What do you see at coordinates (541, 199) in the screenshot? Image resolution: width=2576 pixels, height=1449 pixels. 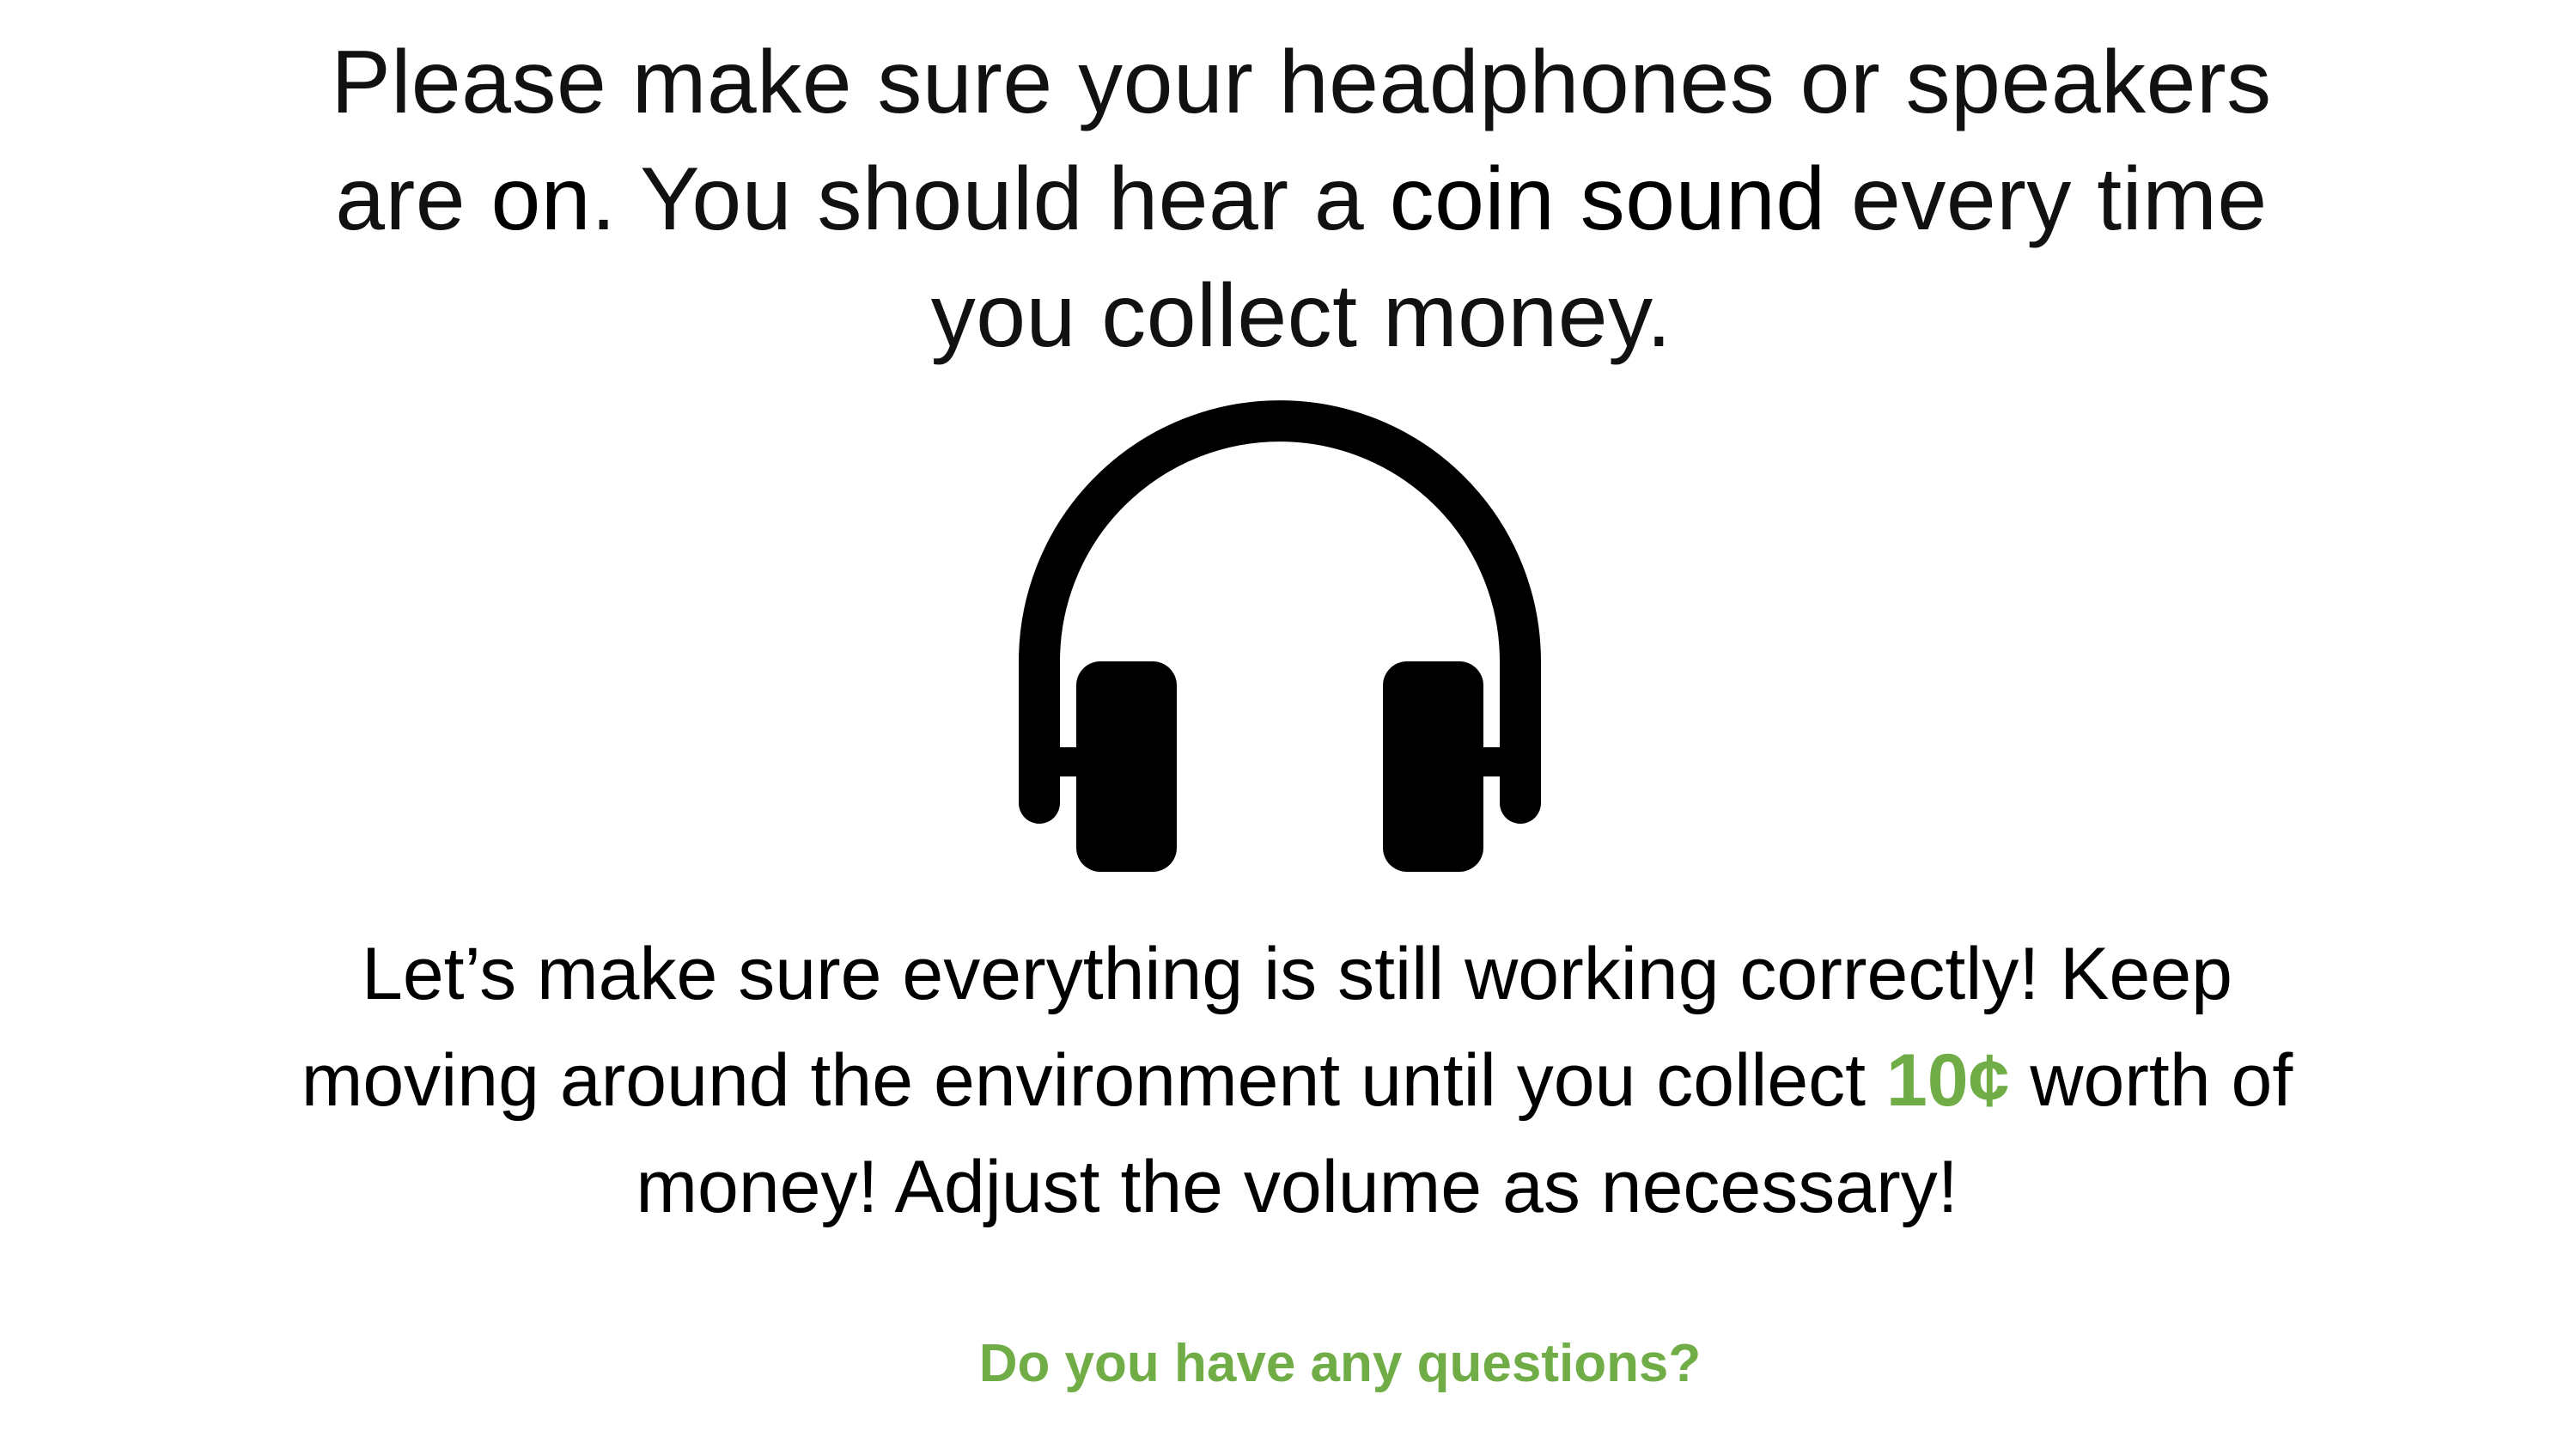 I see `emphasis-on: on` at bounding box center [541, 199].